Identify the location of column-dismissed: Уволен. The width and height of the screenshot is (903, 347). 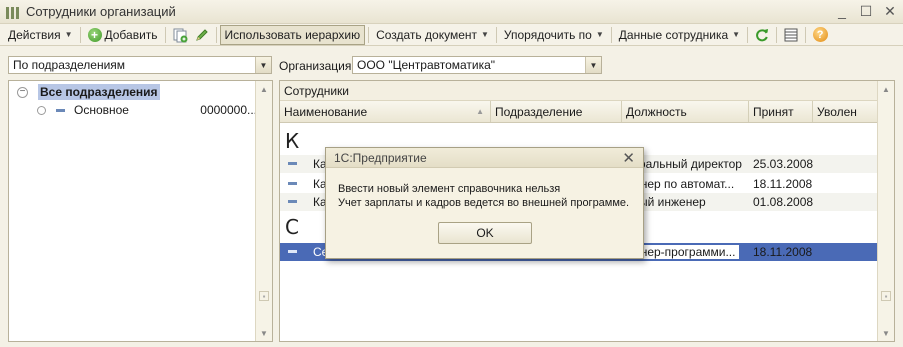
(845, 111).